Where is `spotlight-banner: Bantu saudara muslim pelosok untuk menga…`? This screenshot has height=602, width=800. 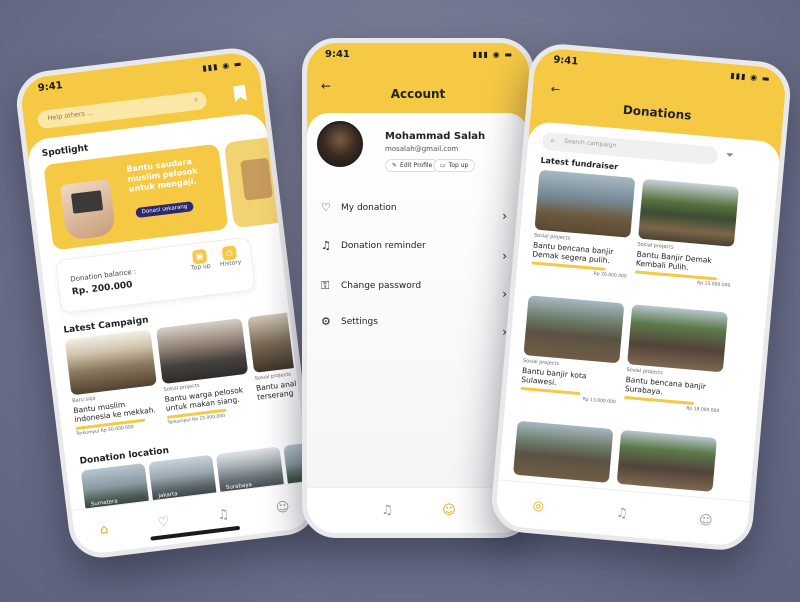
spotlight-banner: Bantu saudara muslim pelosok untuk menga… is located at coordinates (136, 197).